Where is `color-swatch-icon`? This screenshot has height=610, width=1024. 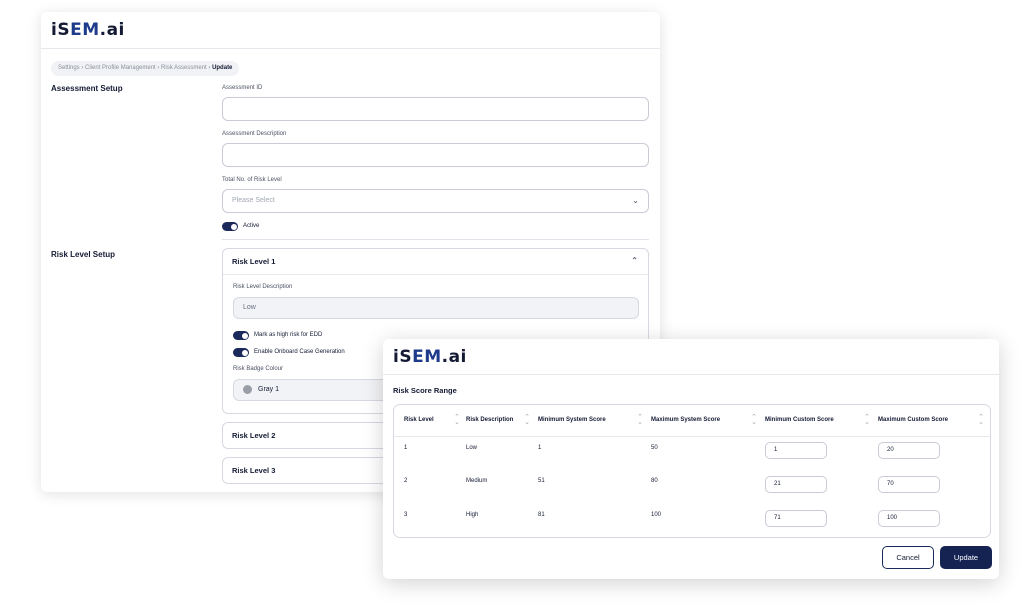 color-swatch-icon is located at coordinates (247, 389).